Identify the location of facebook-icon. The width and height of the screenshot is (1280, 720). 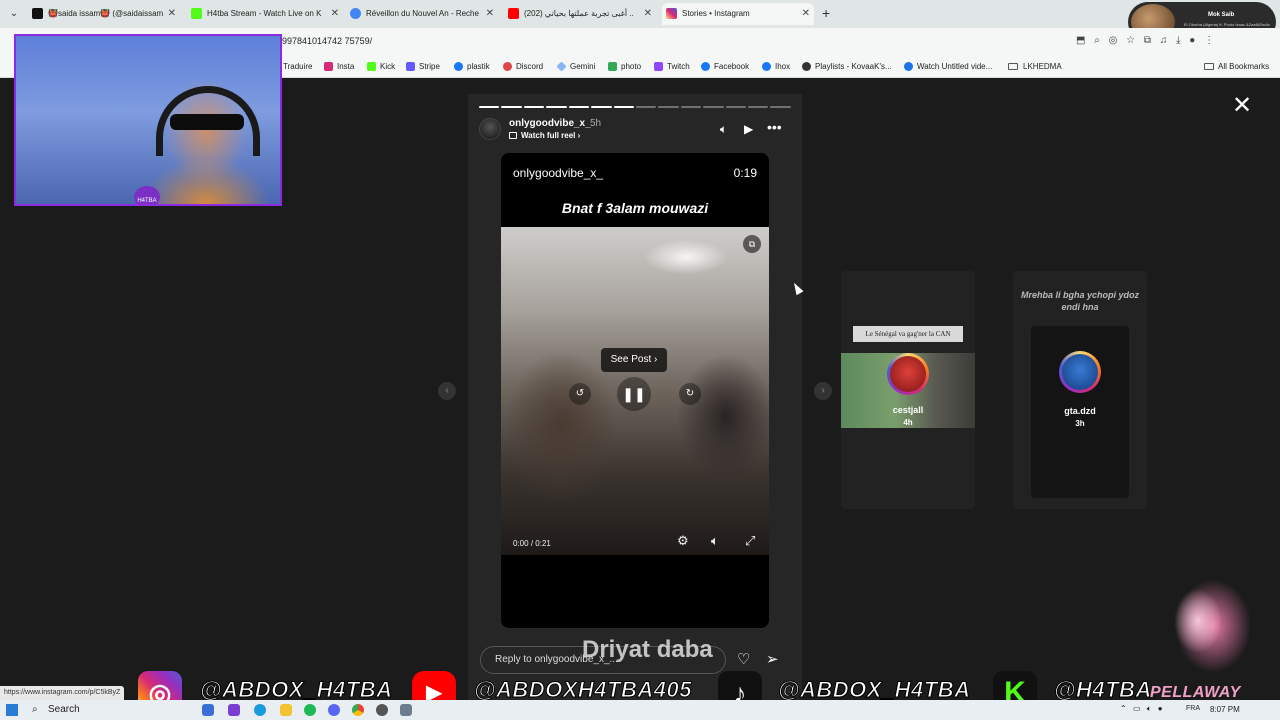
(705, 66).